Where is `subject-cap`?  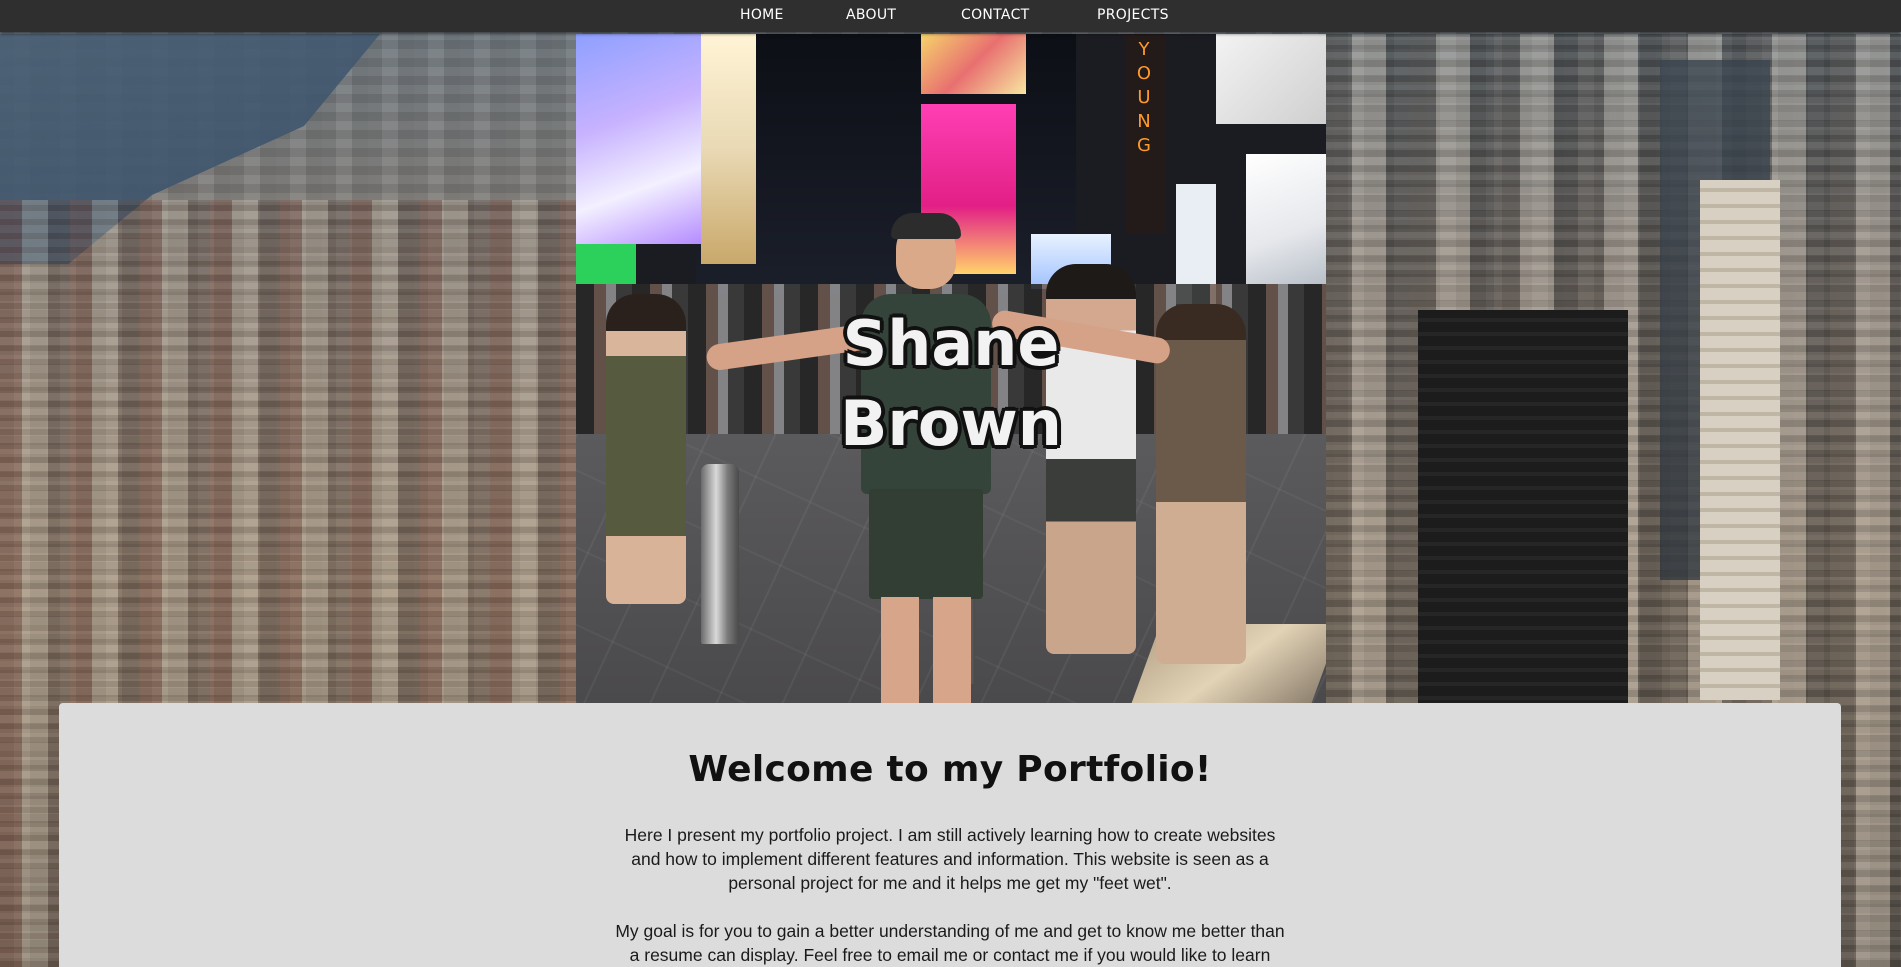 subject-cap is located at coordinates (926, 226).